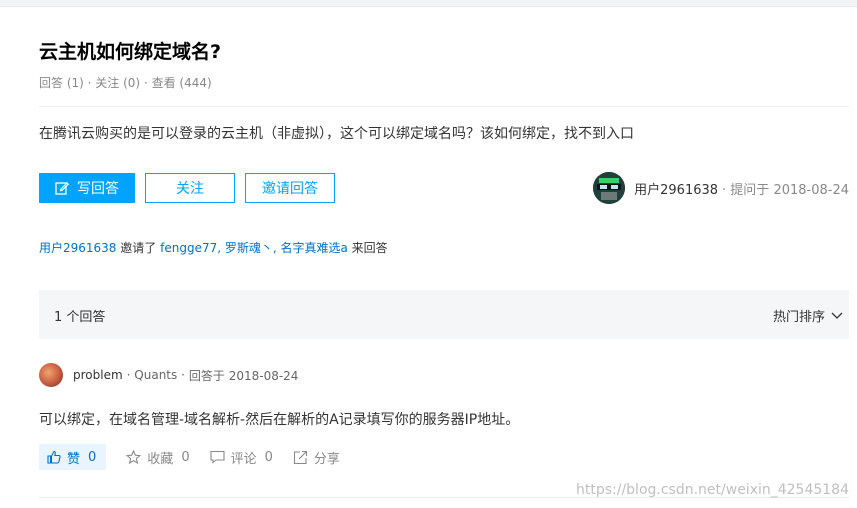 The image size is (857, 508). I want to click on answered-date: 回答于 2018-08-24, so click(243, 375).